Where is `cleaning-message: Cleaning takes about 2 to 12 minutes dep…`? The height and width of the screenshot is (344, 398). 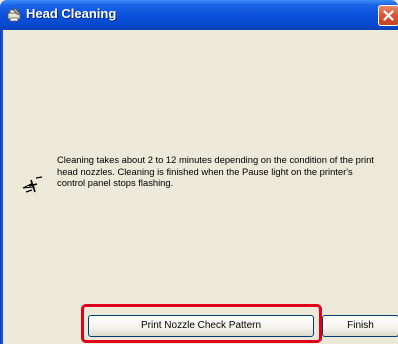
cleaning-message: Cleaning takes about 2 to 12 minutes dep… is located at coordinates (215, 171).